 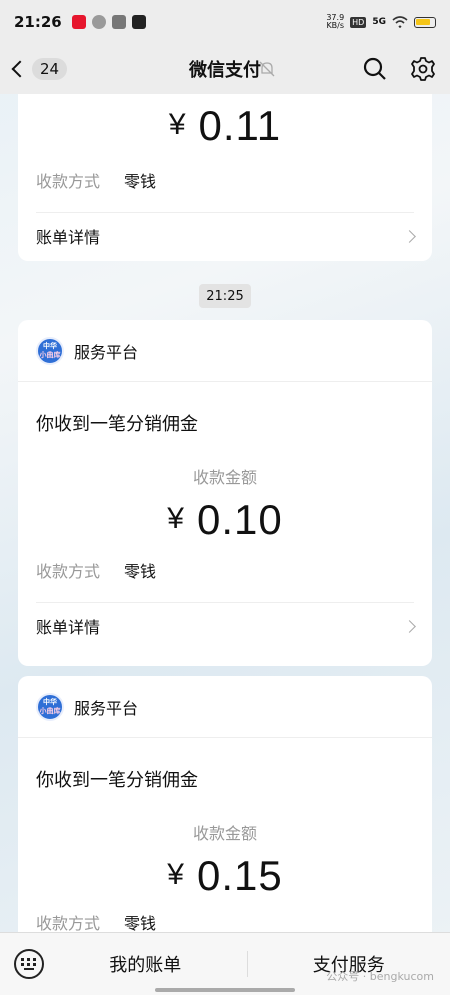 I want to click on amount-number: 0.11, so click(x=240, y=125).